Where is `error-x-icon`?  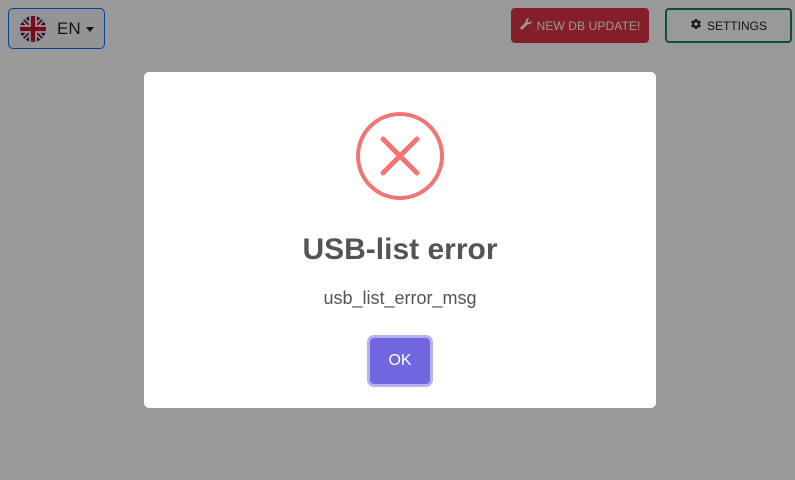 error-x-icon is located at coordinates (400, 156).